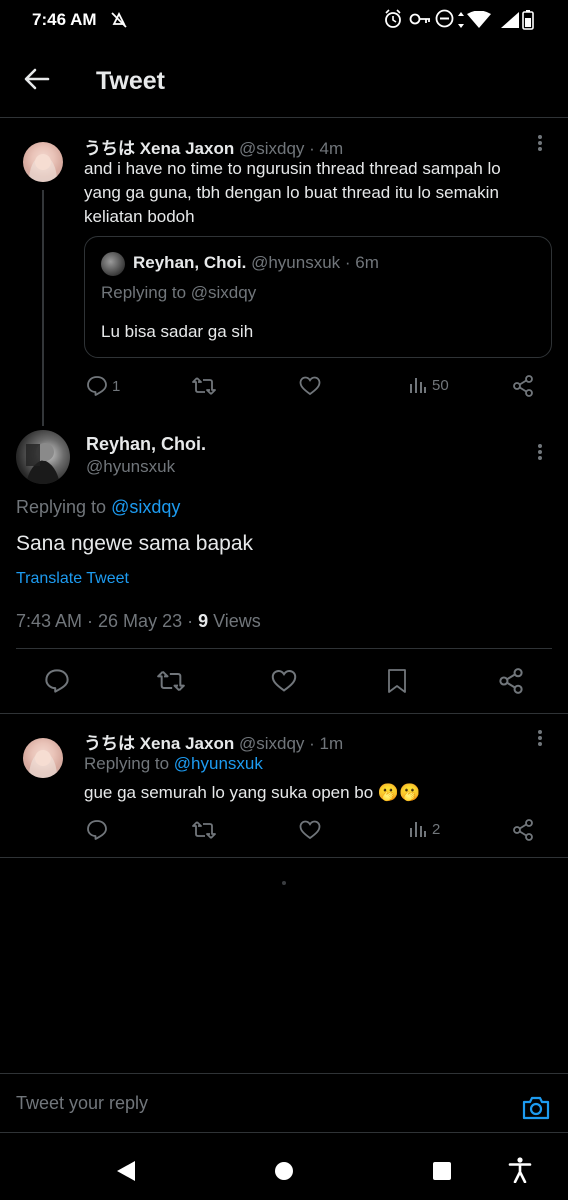  I want to click on do-not-disturb-icon, so click(444, 21).